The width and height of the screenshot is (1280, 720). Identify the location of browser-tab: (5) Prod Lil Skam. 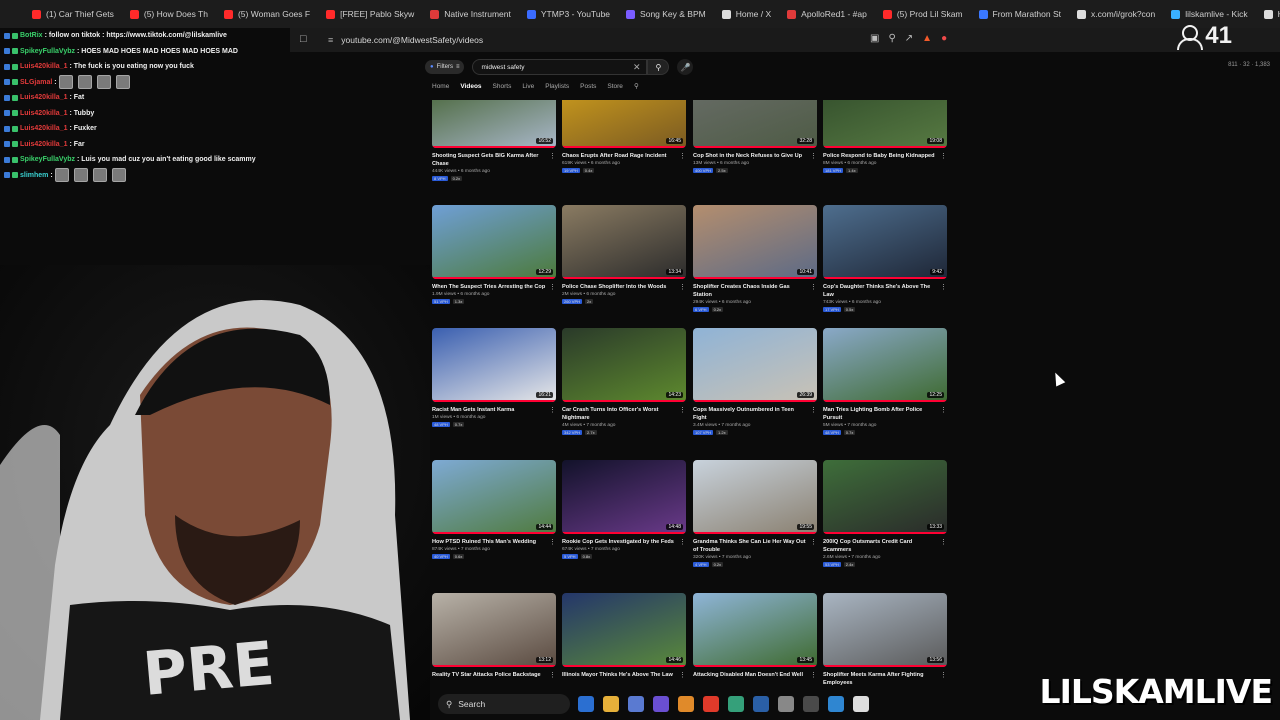
(923, 14).